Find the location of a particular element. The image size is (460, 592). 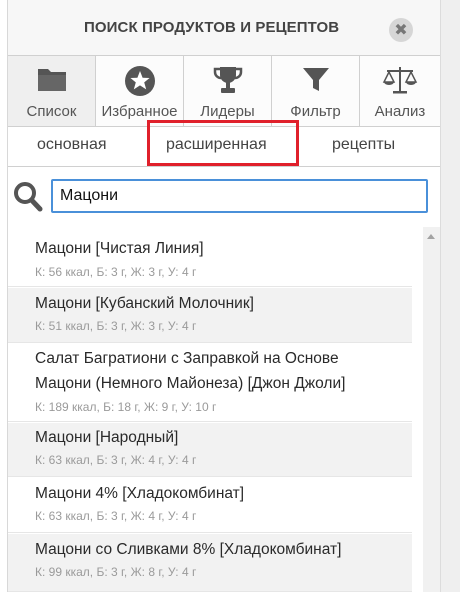

trophy-icon is located at coordinates (227, 80).